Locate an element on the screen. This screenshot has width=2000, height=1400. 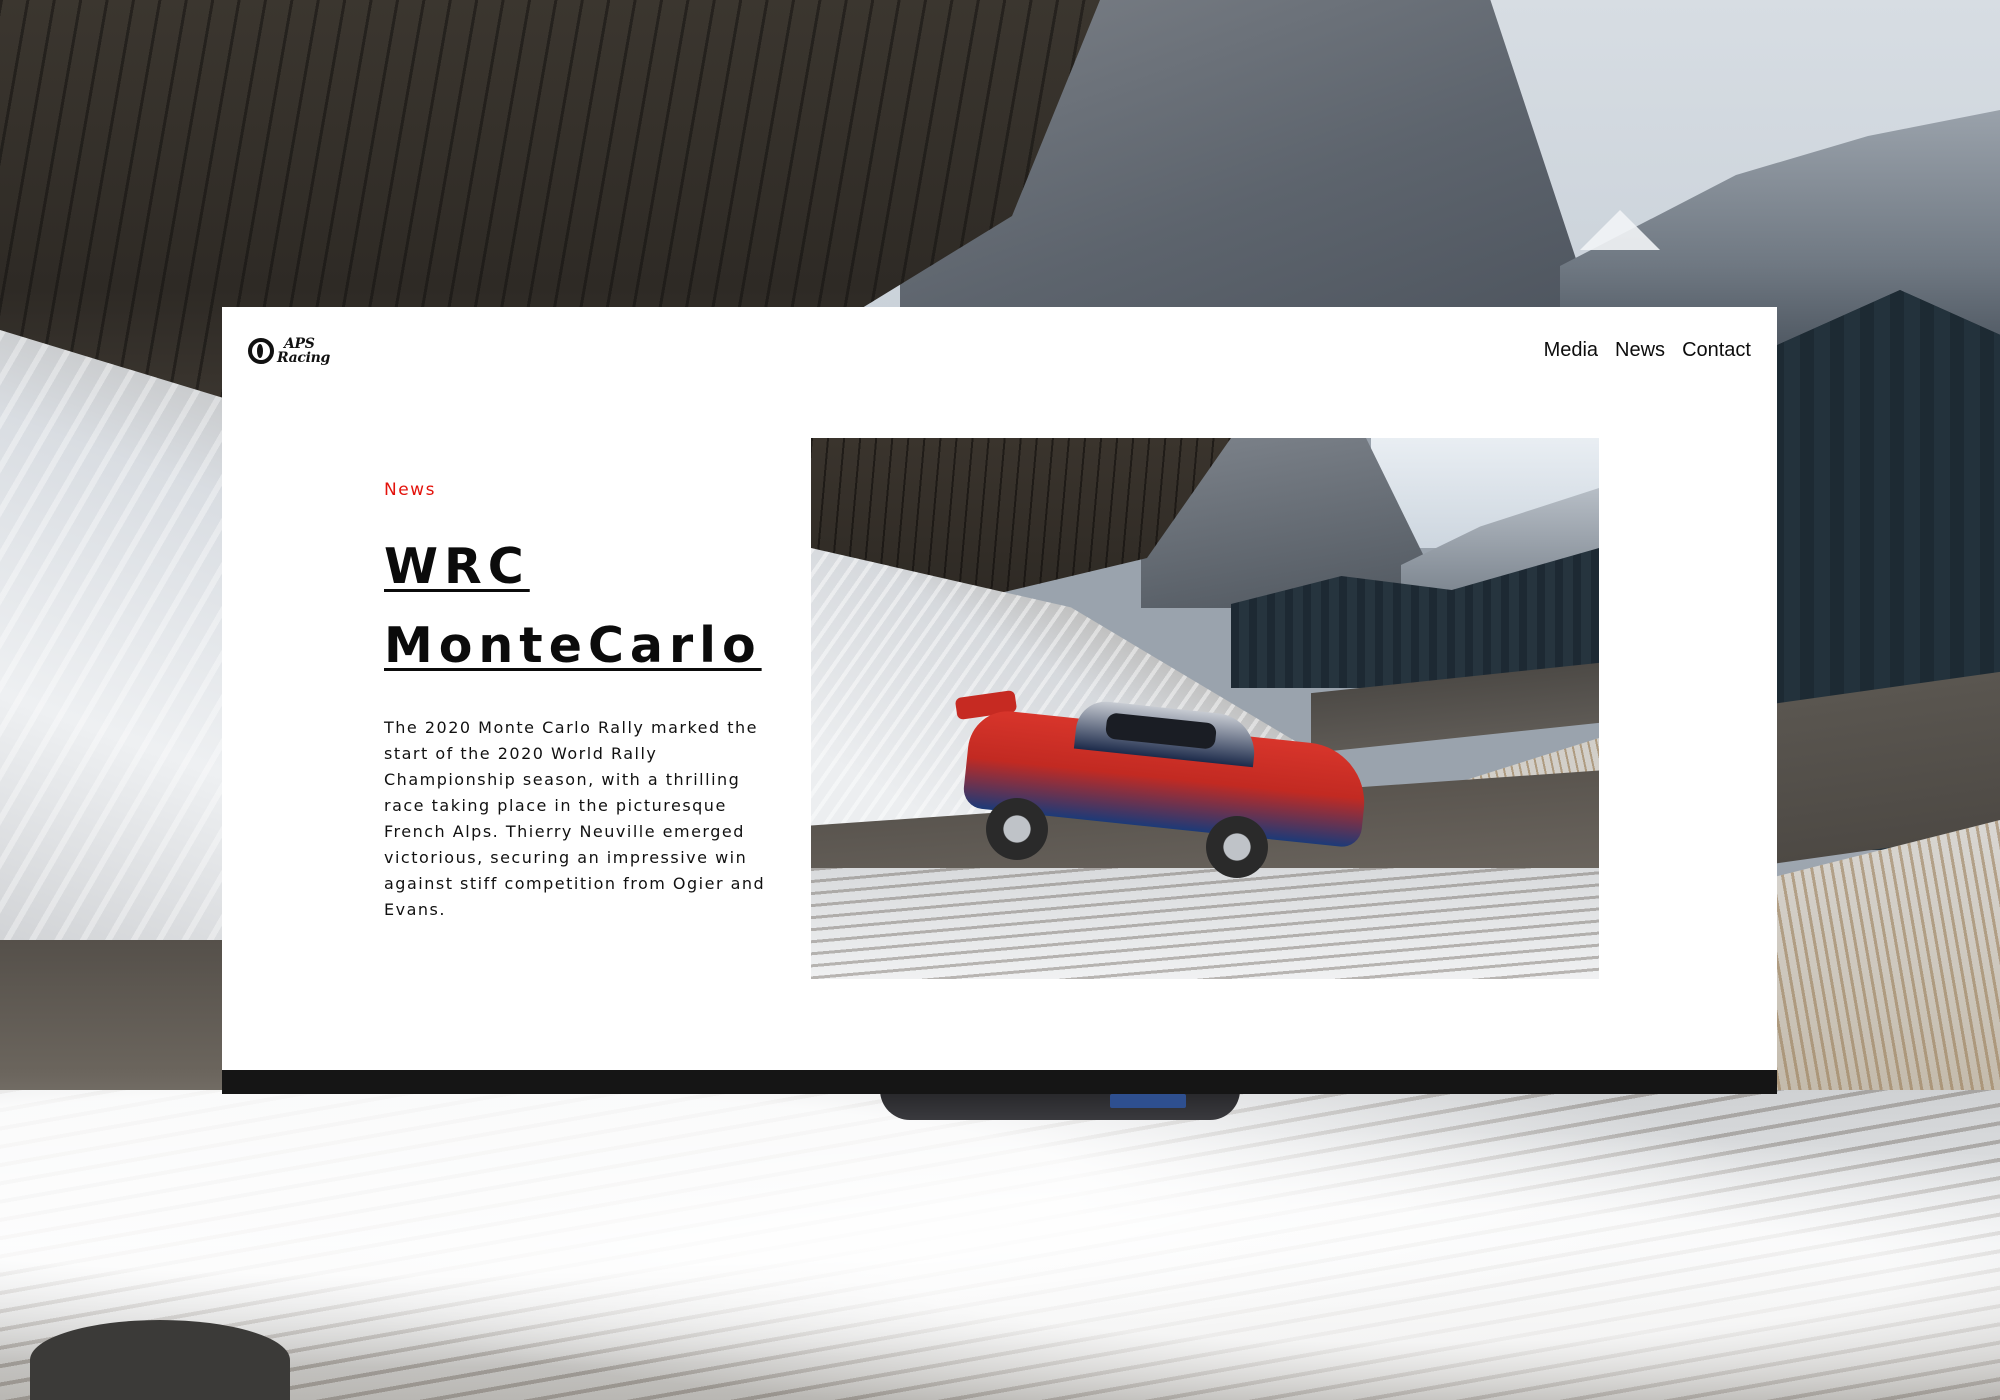
article-title: WRC MonteCarlo is located at coordinates (573, 606).